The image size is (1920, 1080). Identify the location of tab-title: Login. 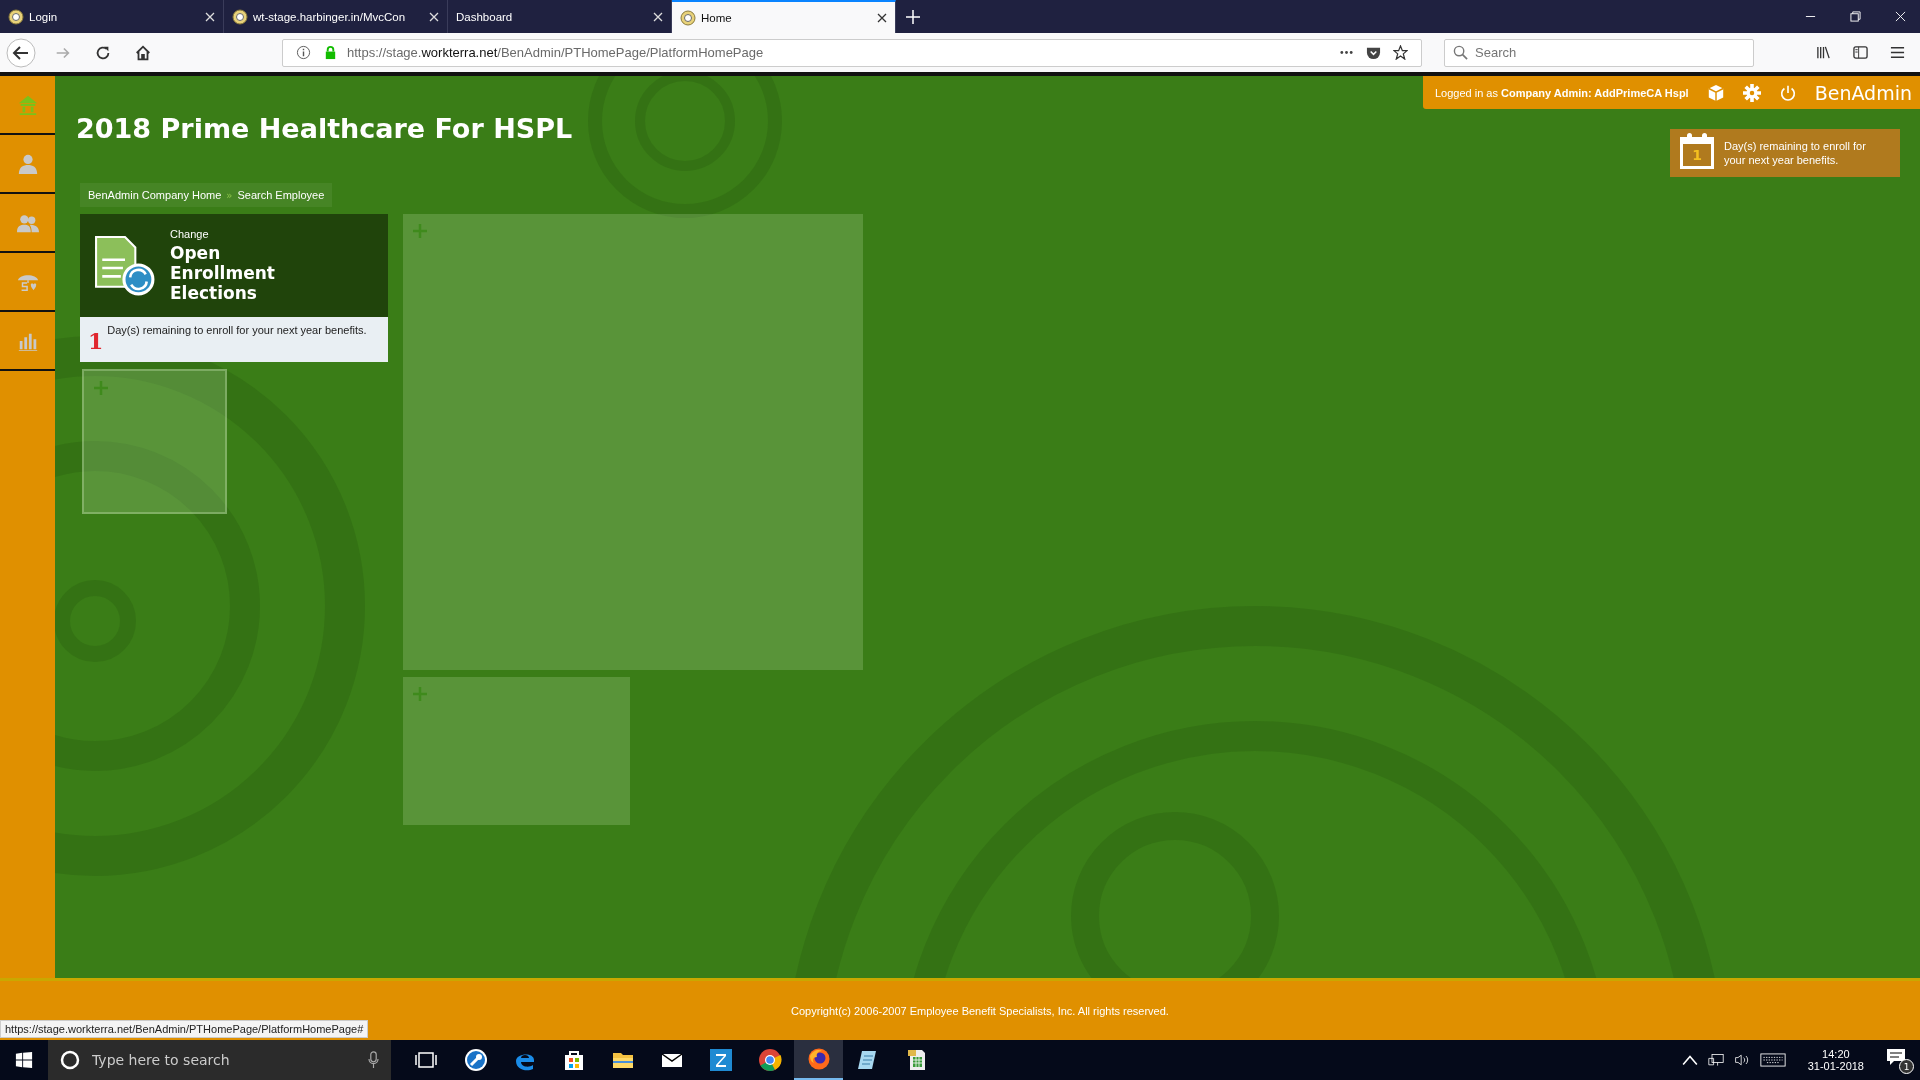
(44, 16).